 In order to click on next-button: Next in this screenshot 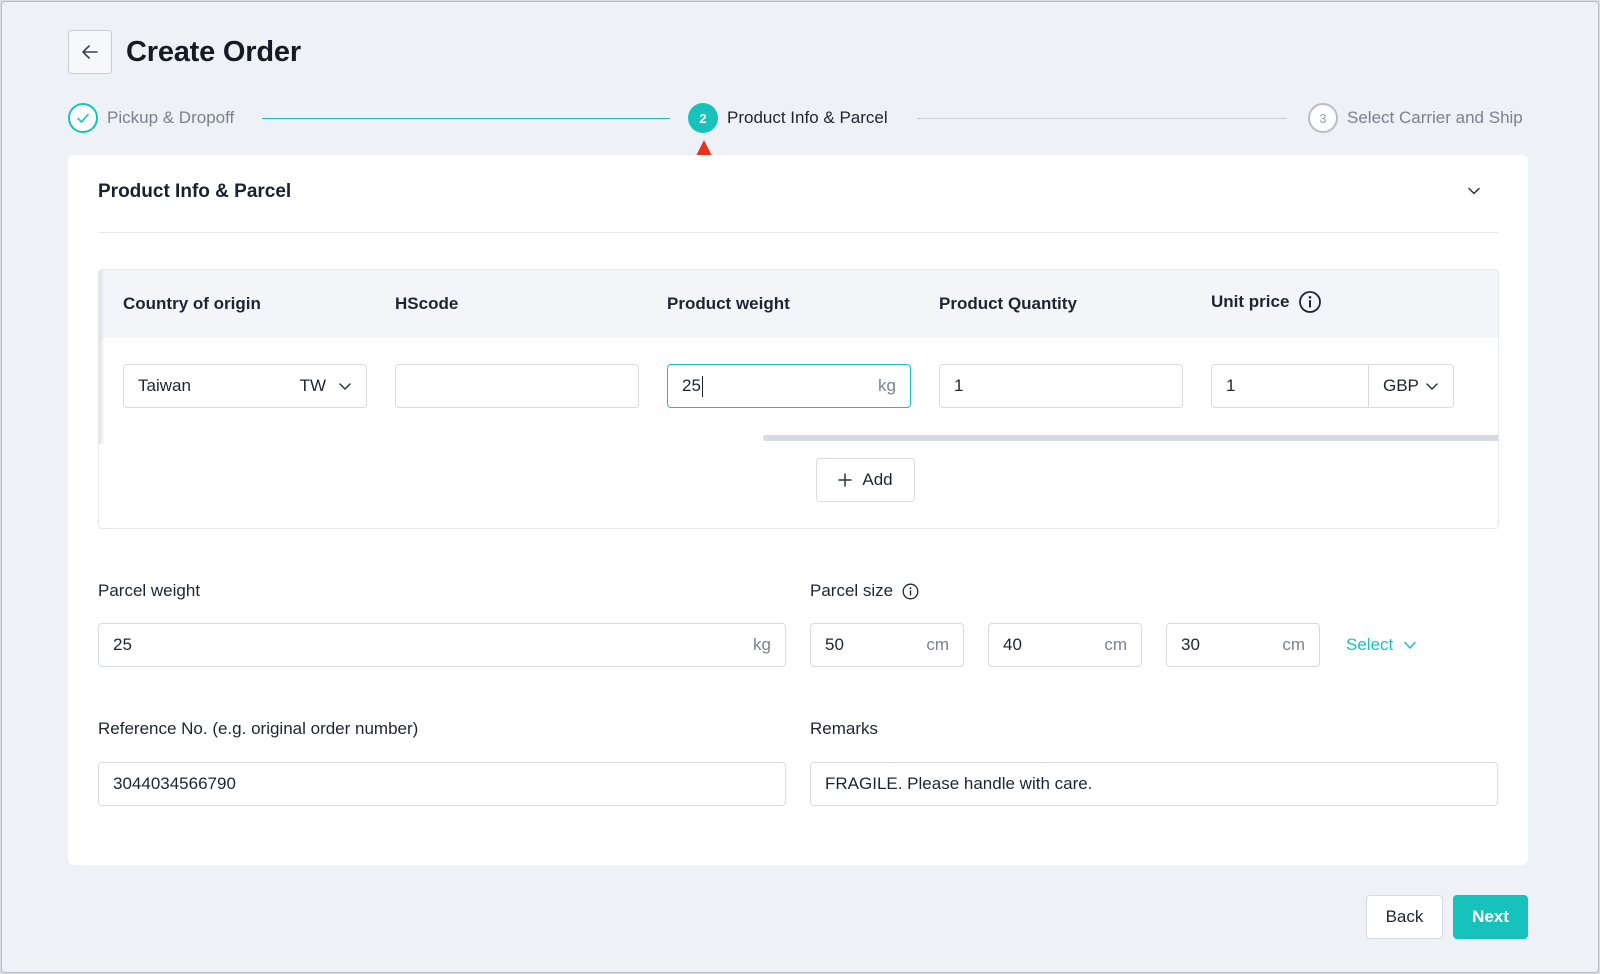, I will do `click(1490, 917)`.